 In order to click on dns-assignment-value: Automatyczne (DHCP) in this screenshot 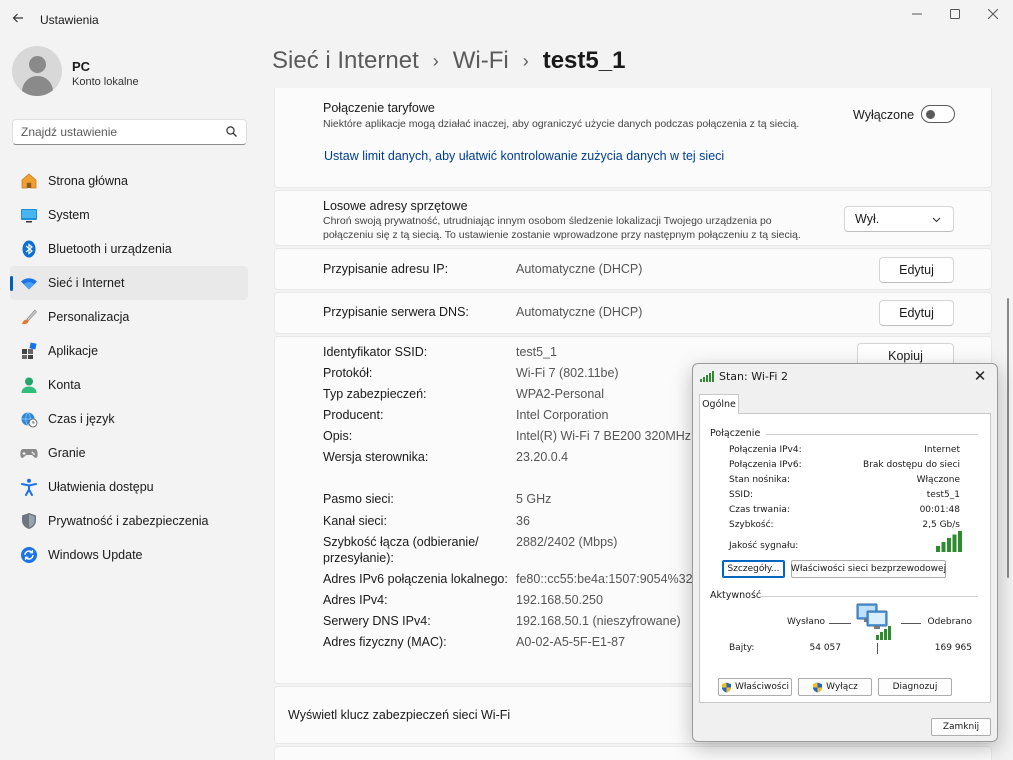, I will do `click(579, 312)`.